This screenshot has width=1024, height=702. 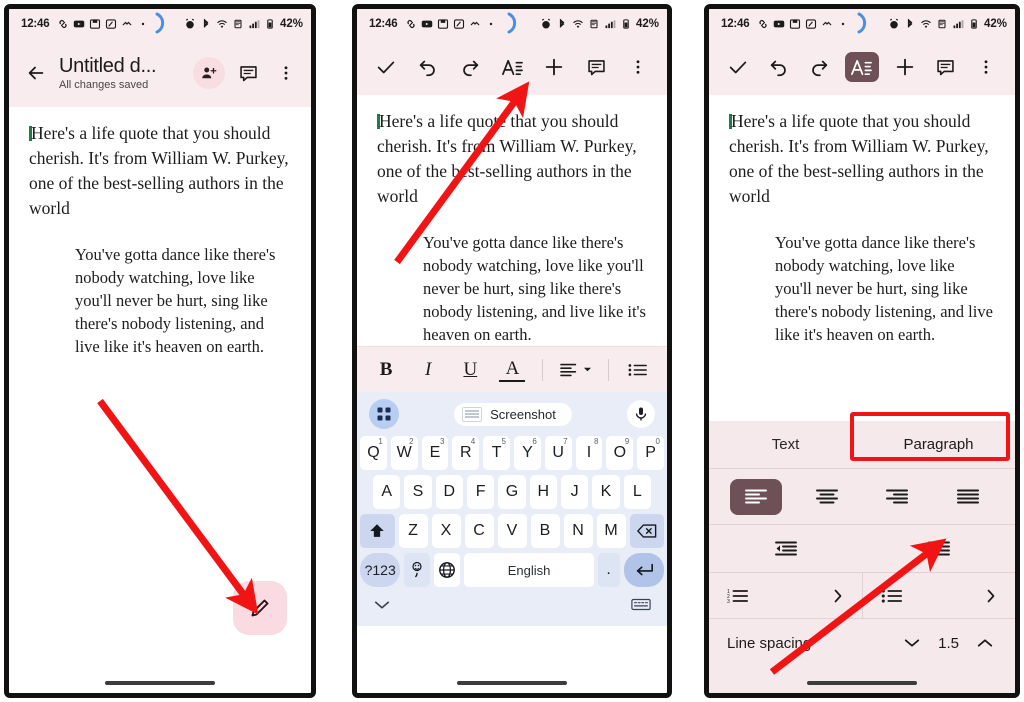 I want to click on keyboard-apps-button, so click(x=384, y=414).